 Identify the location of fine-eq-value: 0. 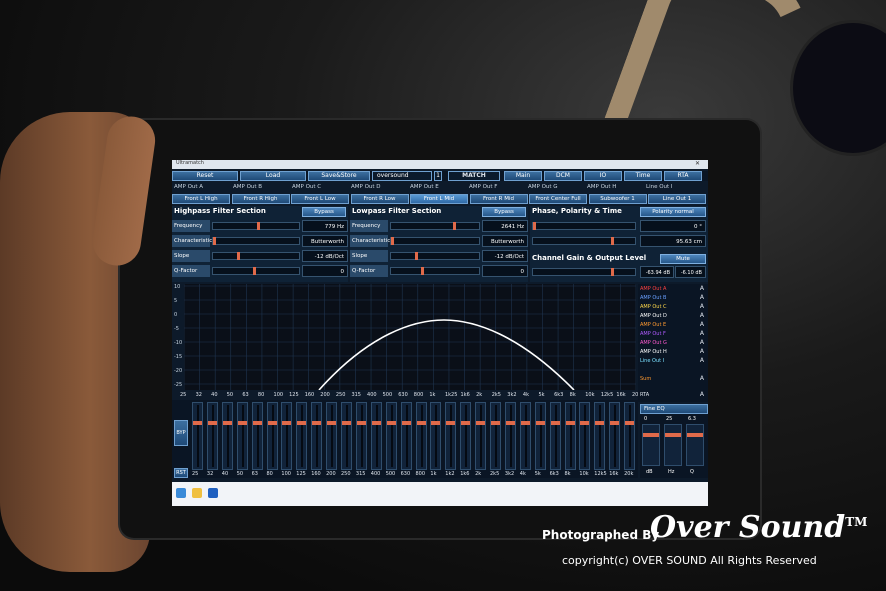
(645, 419).